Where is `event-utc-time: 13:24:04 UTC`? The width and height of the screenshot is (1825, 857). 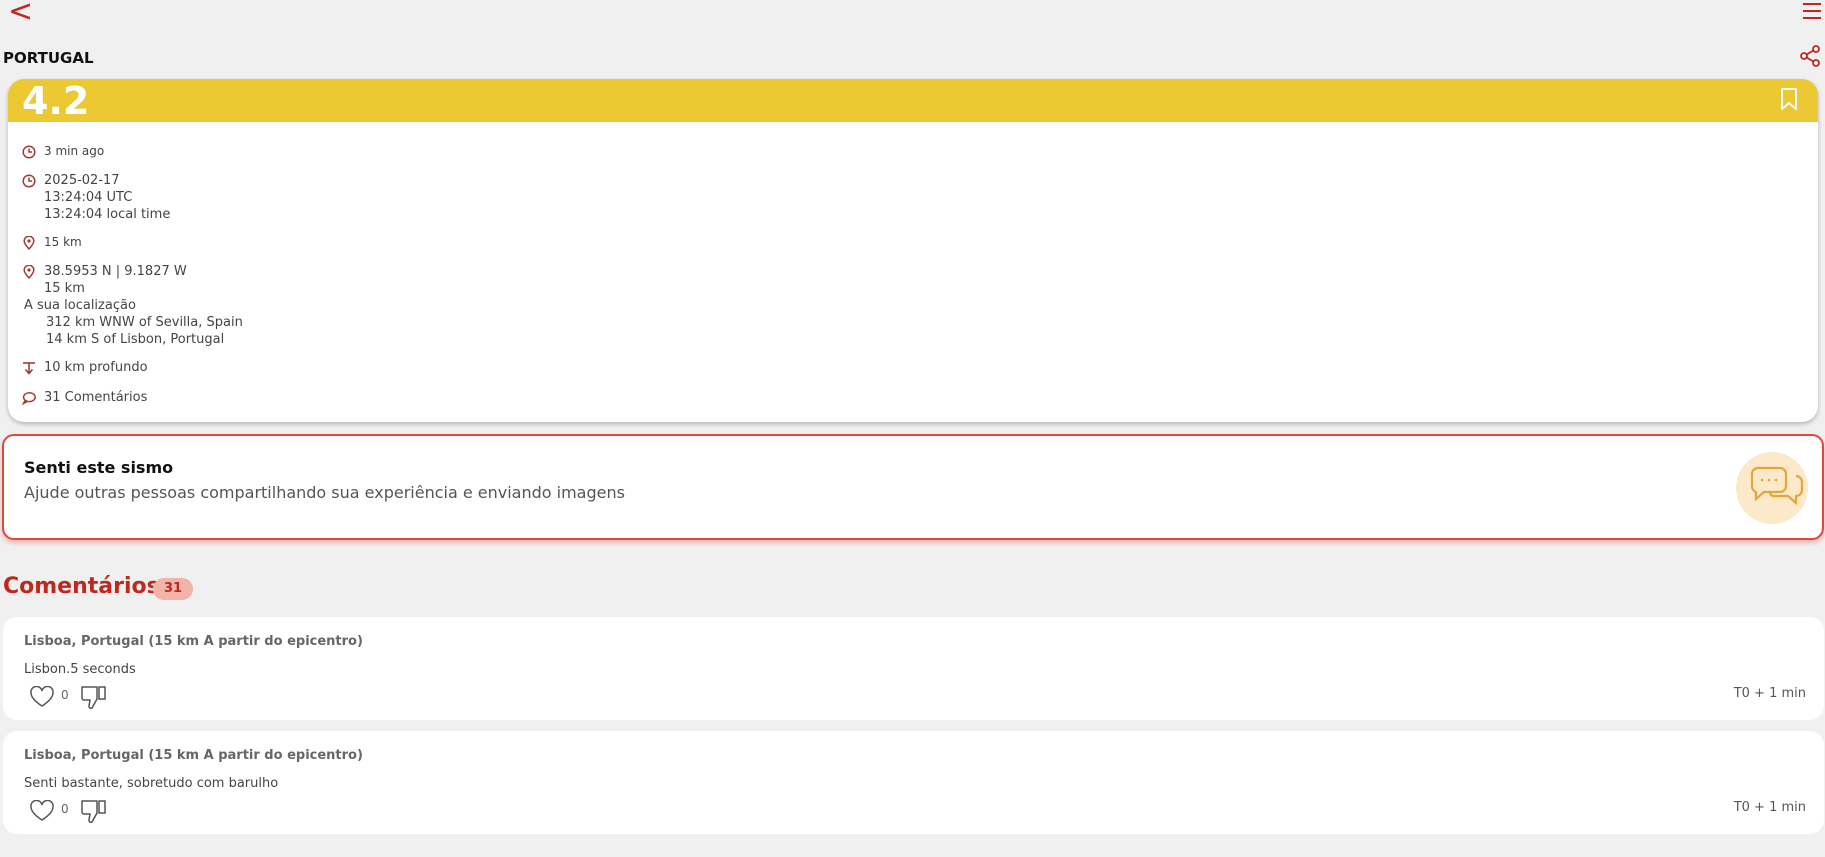
event-utc-time: 13:24:04 UTC is located at coordinates (88, 197).